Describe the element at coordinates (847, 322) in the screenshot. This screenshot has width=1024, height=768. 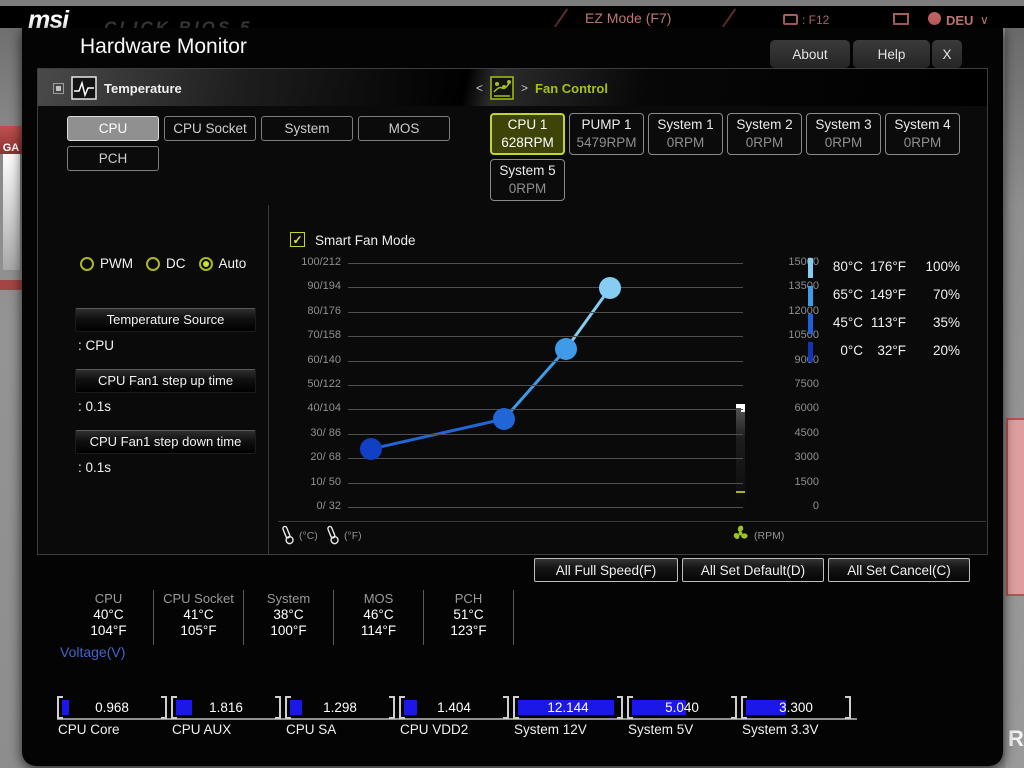
I see `legend-temp-c: 45°C` at that location.